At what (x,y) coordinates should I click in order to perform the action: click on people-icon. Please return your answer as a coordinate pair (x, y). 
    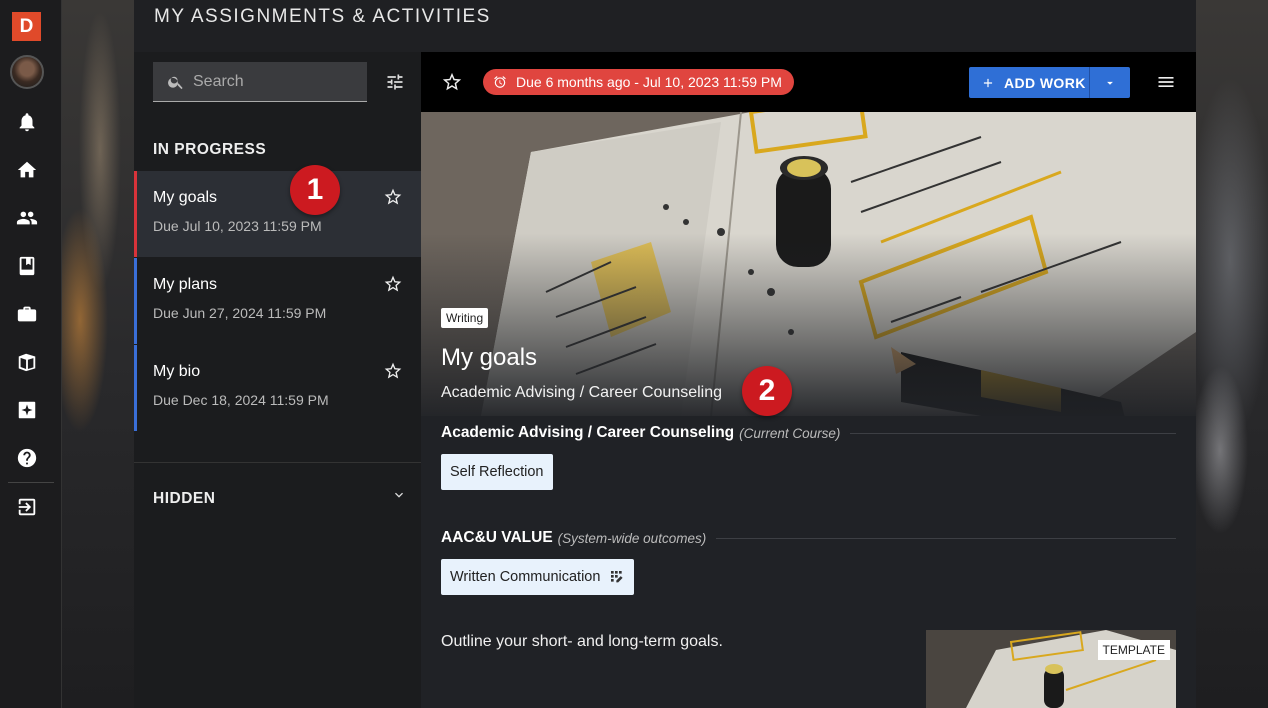
    Looking at the image, I should click on (27, 218).